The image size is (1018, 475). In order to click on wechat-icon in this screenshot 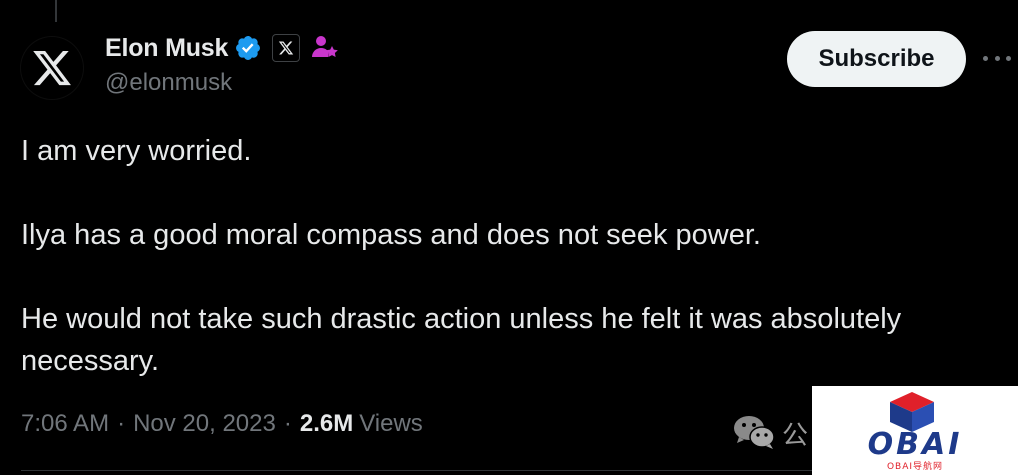, I will do `click(754, 432)`.